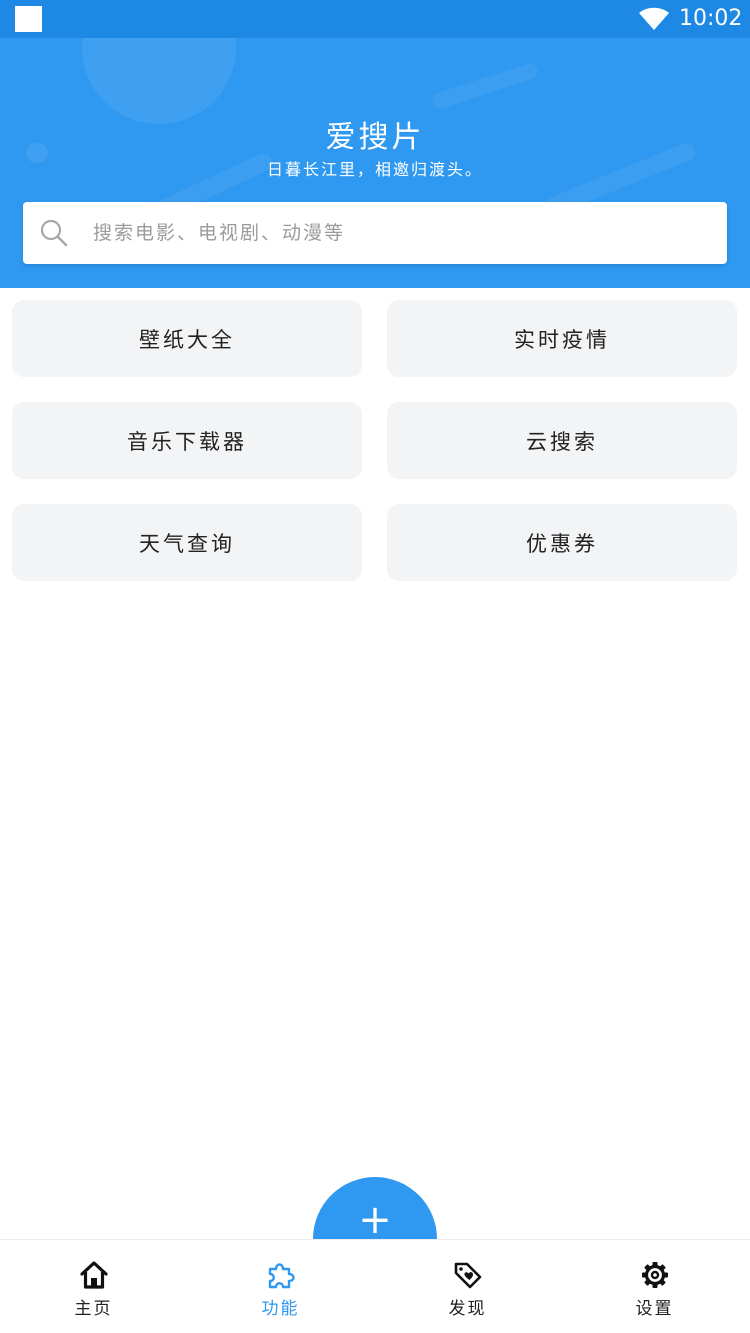 The image size is (750, 1333). I want to click on app-title: 爱搜片, so click(375, 137).